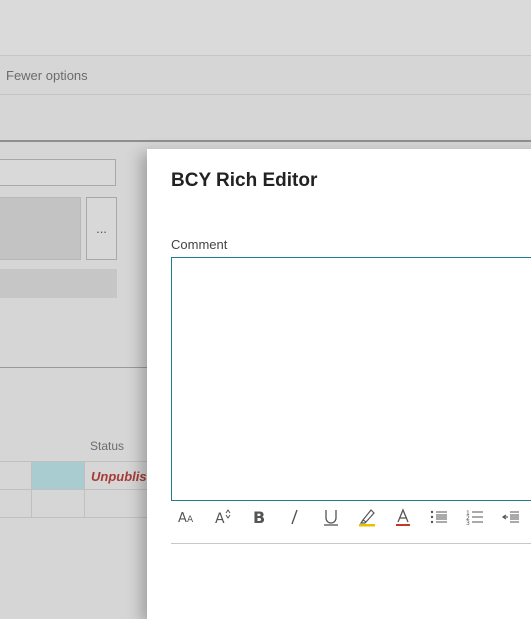 The height and width of the screenshot is (619, 531). What do you see at coordinates (265, 27) in the screenshot?
I see `background-header` at bounding box center [265, 27].